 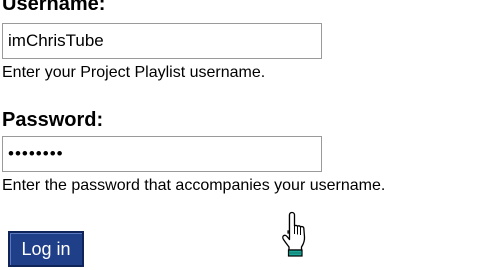 I want to click on username-input, so click(x=162, y=41).